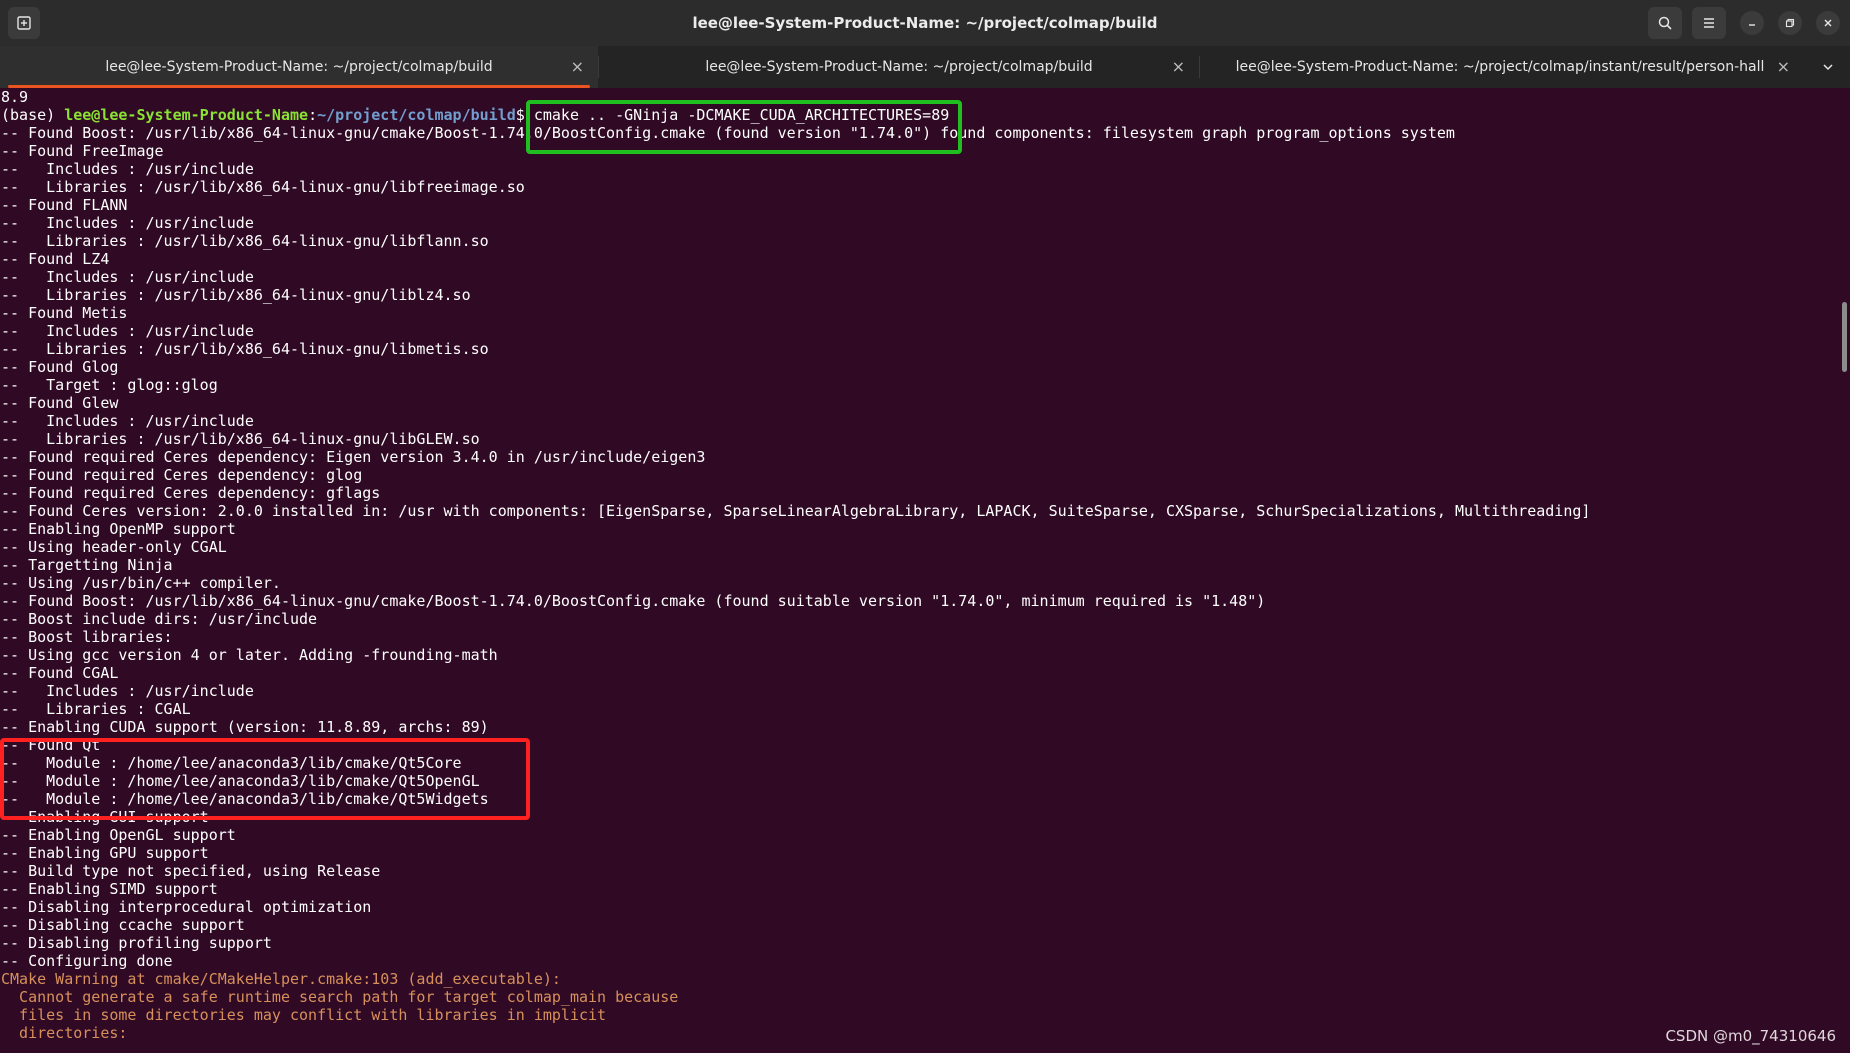 The height and width of the screenshot is (1053, 1850). What do you see at coordinates (96, 709) in the screenshot?
I see `terminal-line: -- Libraries : CGAL` at bounding box center [96, 709].